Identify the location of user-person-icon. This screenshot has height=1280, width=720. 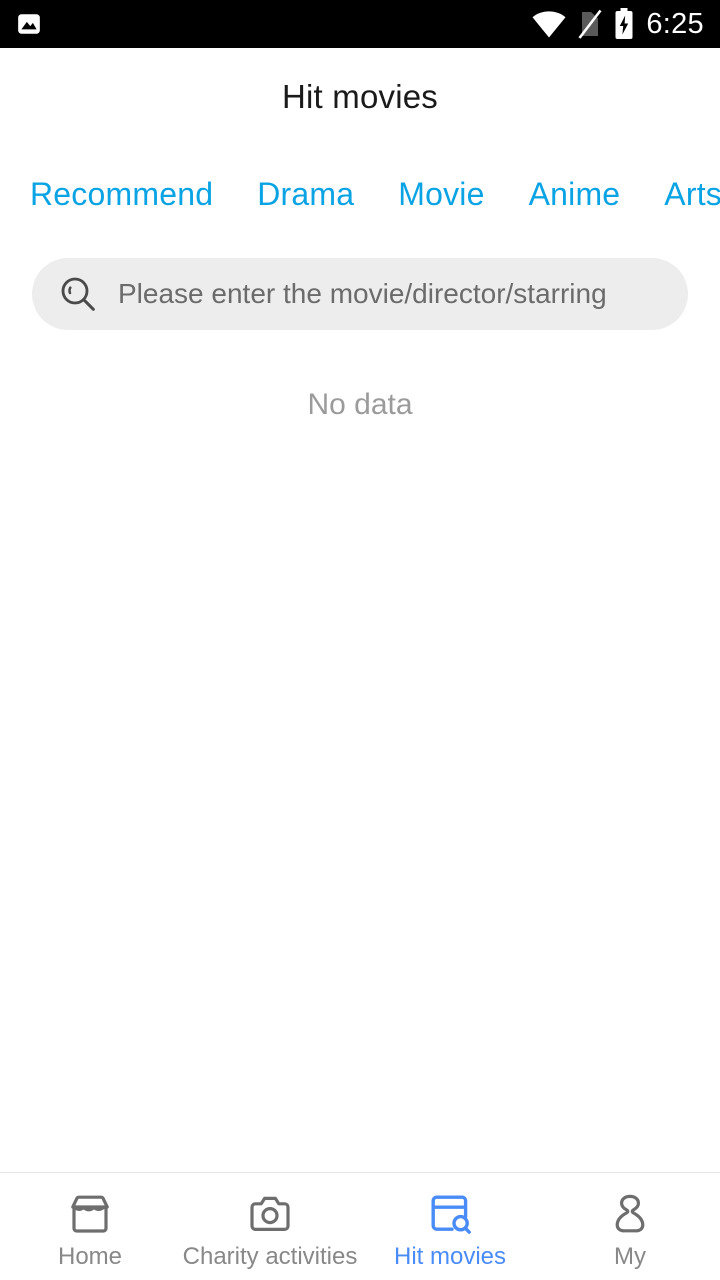
(630, 1213).